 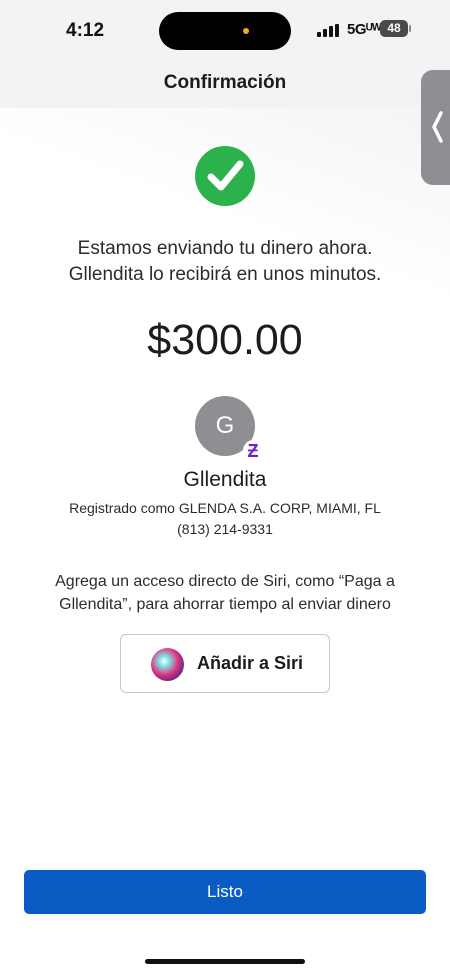 What do you see at coordinates (85, 30) in the screenshot?
I see `status-time: 4:12` at bounding box center [85, 30].